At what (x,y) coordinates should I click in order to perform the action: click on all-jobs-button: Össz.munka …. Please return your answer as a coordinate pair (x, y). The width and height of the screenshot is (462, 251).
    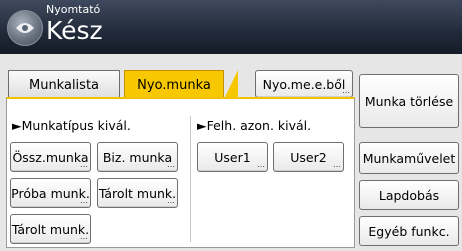
    Looking at the image, I should click on (50, 157).